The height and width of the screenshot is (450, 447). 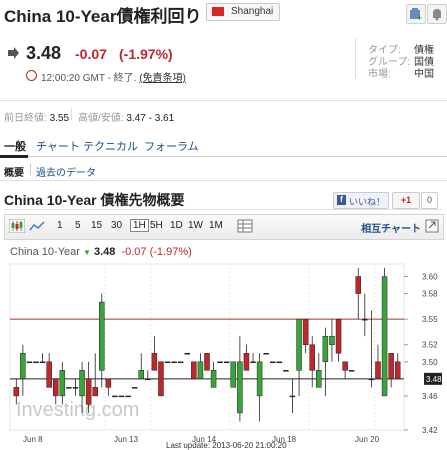 What do you see at coordinates (150, 118) in the screenshot?
I see `day-range-value: 3.47 - 3.61` at bounding box center [150, 118].